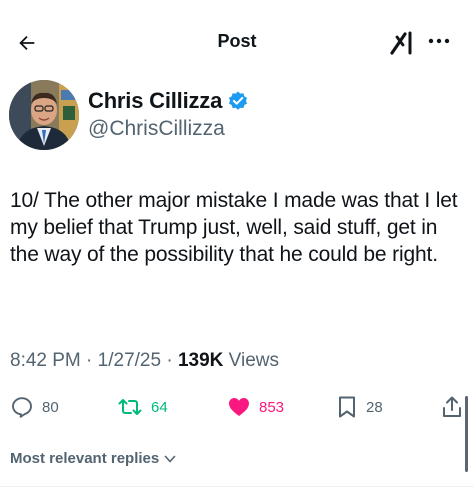 Image resolution: width=474 pixels, height=491 pixels. Describe the element at coordinates (34, 407) in the screenshot. I see `reply-button: 80` at that location.